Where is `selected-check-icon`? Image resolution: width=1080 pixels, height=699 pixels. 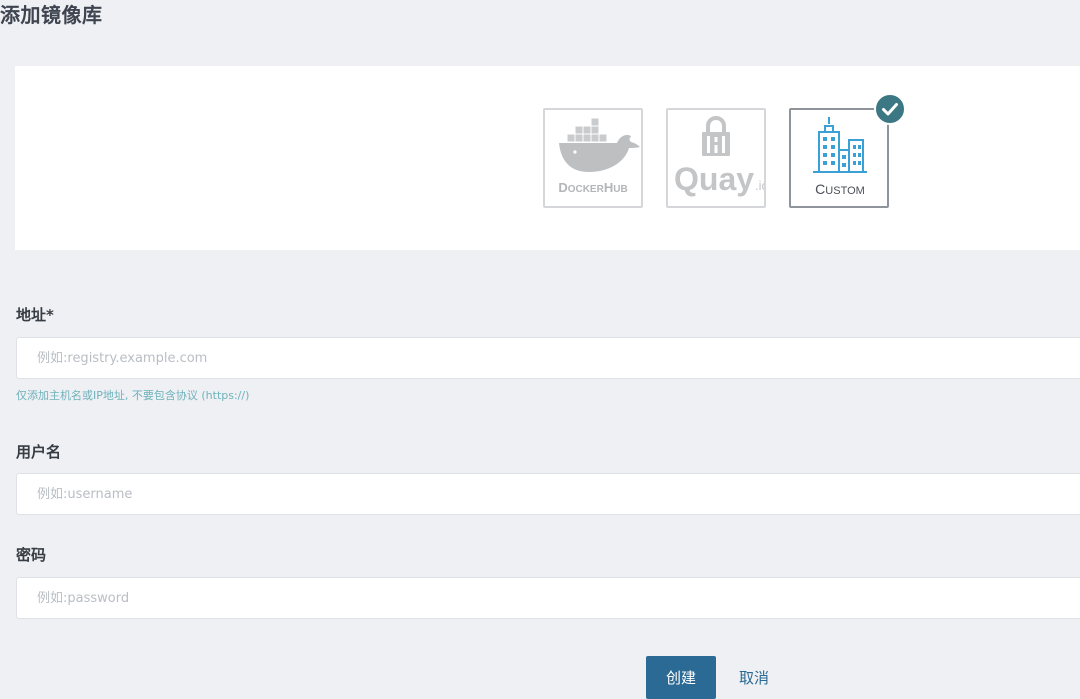
selected-check-icon is located at coordinates (890, 109).